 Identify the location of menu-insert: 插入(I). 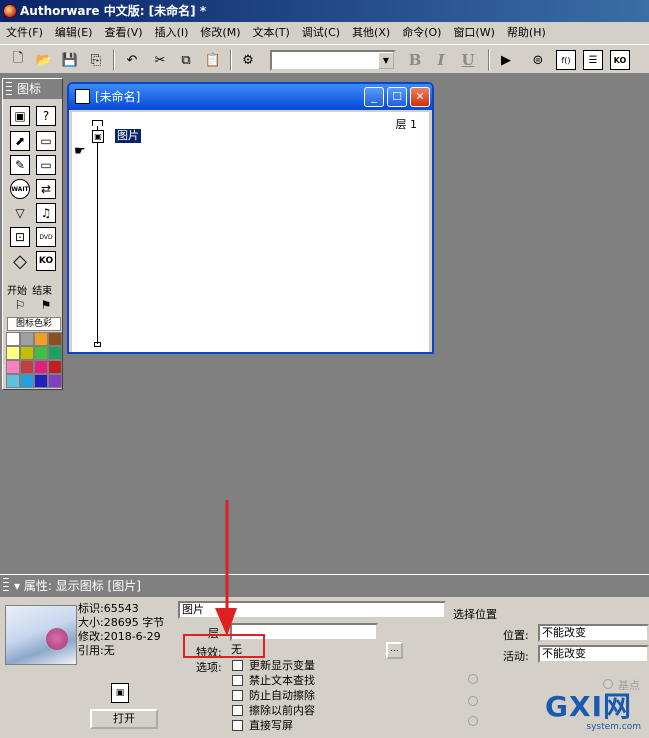
(174, 33).